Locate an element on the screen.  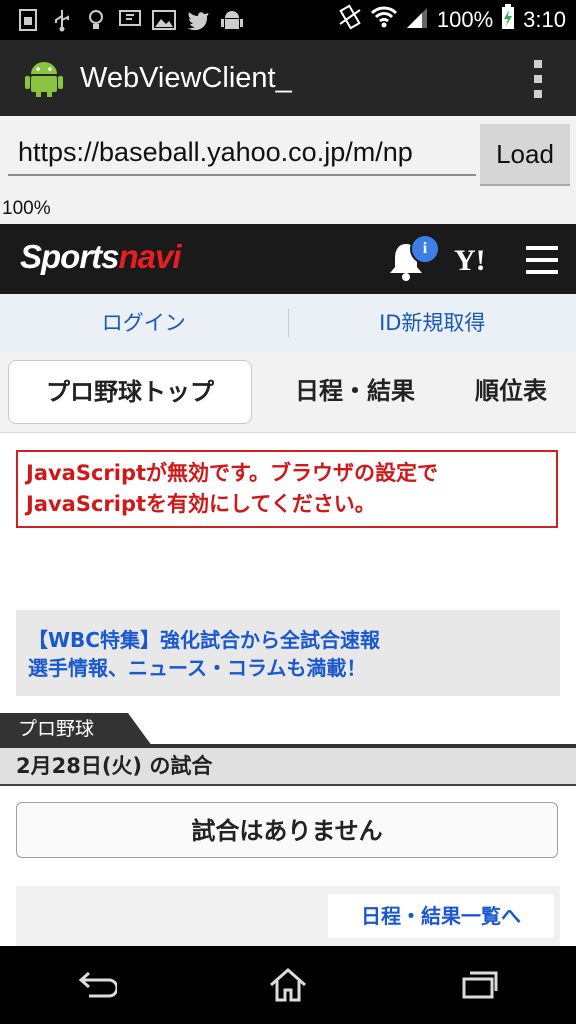
vibrate-icon is located at coordinates (350, 20).